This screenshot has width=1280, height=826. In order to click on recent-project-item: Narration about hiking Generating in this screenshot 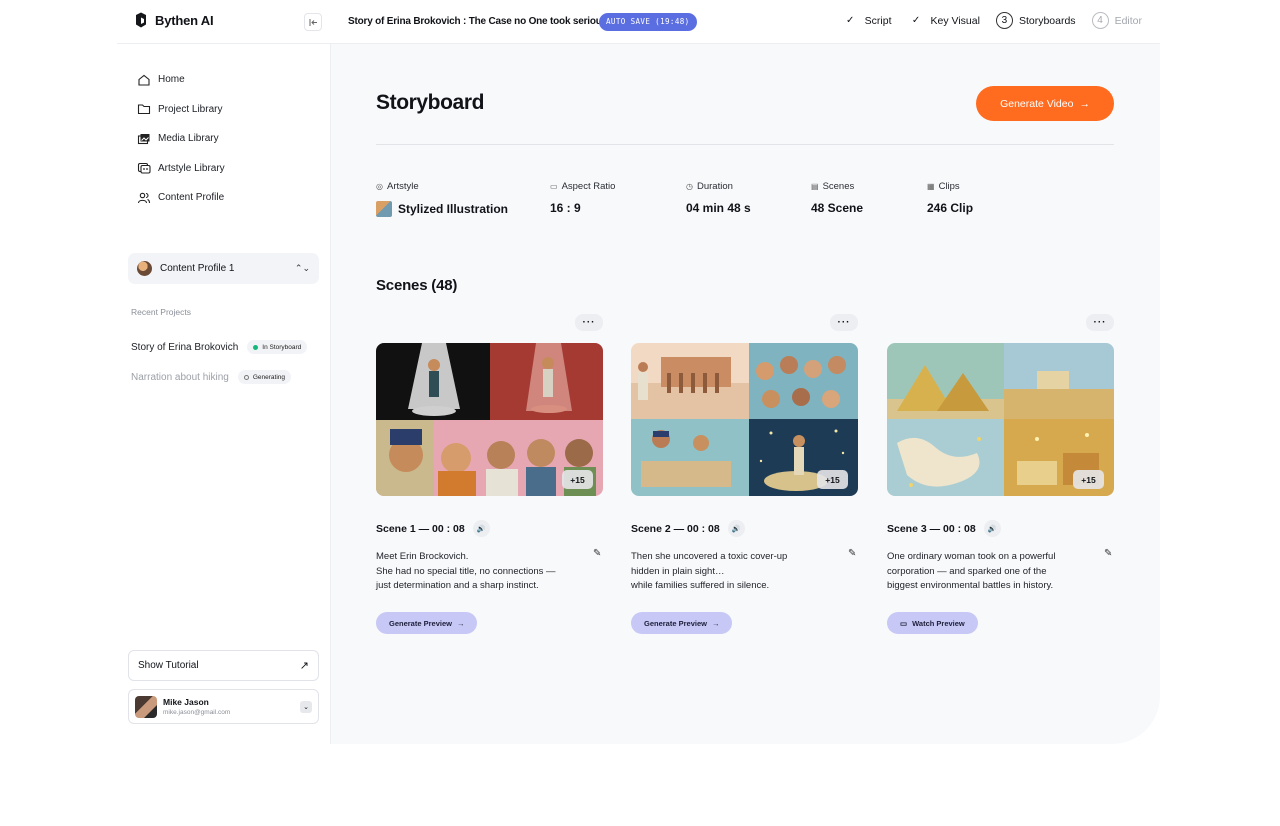, I will do `click(226, 377)`.